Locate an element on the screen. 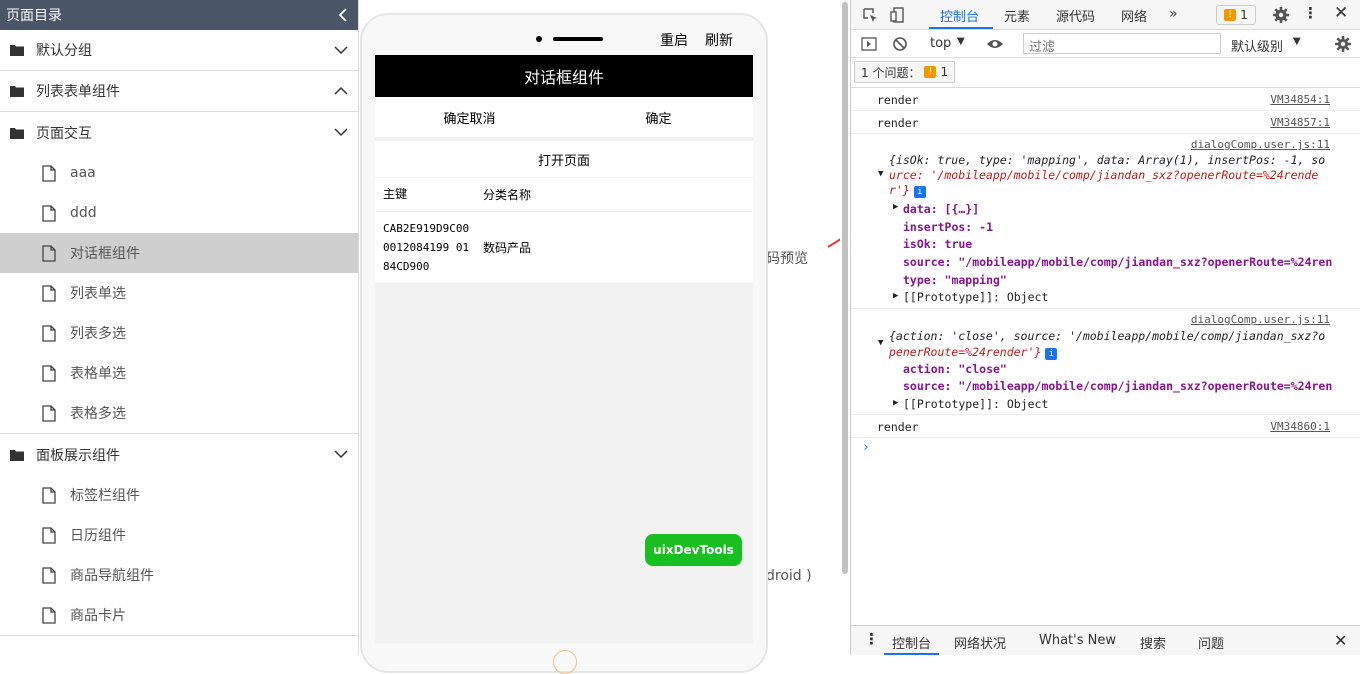  drawer-tabbar: ⋮ 控制台 网络状况 What's New 搜索 问题 ✕ is located at coordinates (1105, 640).